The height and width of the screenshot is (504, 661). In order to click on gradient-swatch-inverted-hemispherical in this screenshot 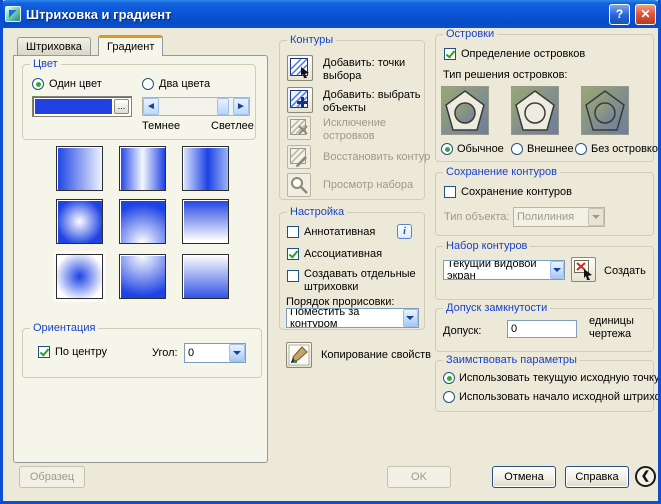, I will do `click(142, 276)`.